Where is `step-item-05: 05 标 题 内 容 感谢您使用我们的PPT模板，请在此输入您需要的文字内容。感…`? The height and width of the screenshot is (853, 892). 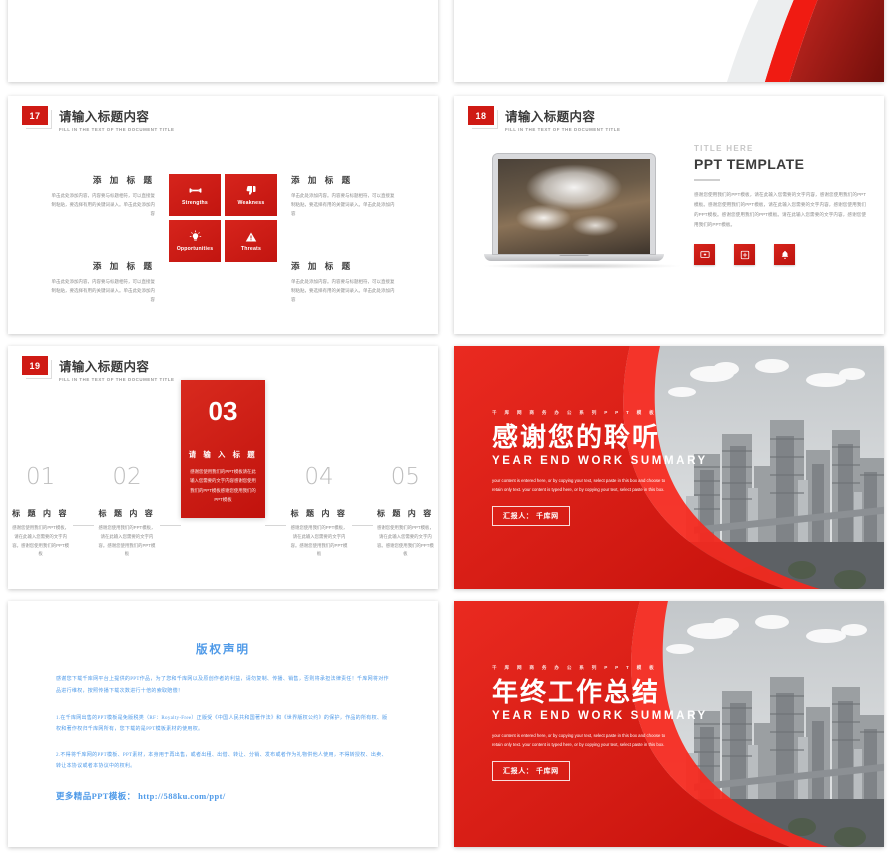
step-item-05: 05 标 题 内 容 感谢您使用我们的PPT模板，请在此输入您需要的文字内容。感… is located at coordinates (405, 488).